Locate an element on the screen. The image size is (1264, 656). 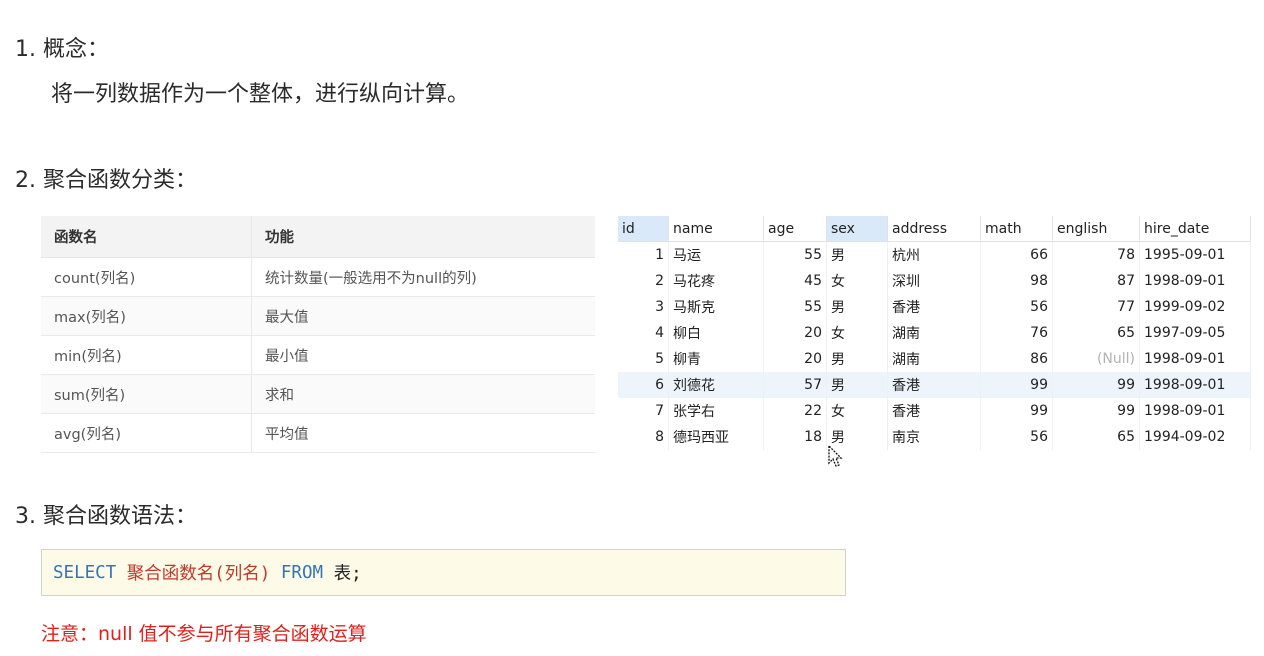
grid-cell-id: 5 is located at coordinates (643, 359).